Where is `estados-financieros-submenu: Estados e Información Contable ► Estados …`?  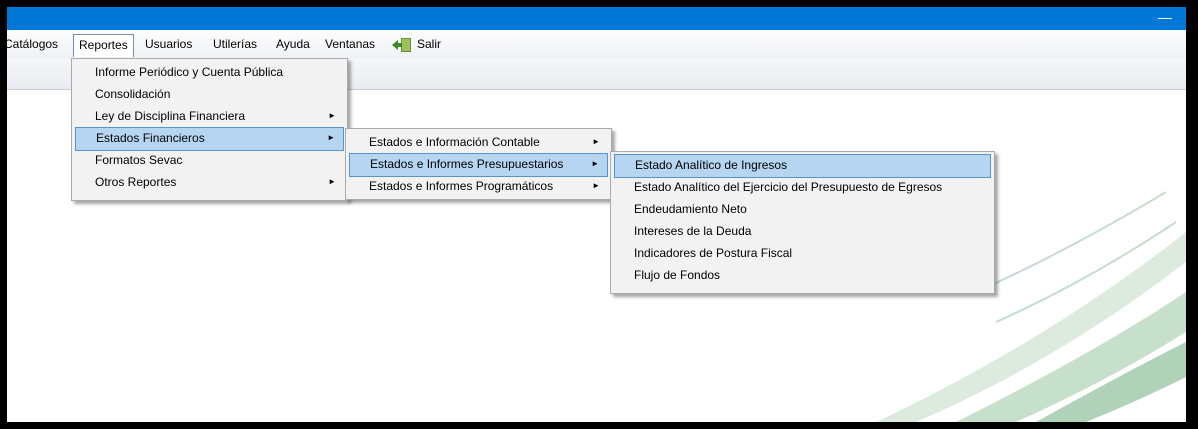
estados-financieros-submenu: Estados e Información Contable ► Estados … is located at coordinates (478, 164).